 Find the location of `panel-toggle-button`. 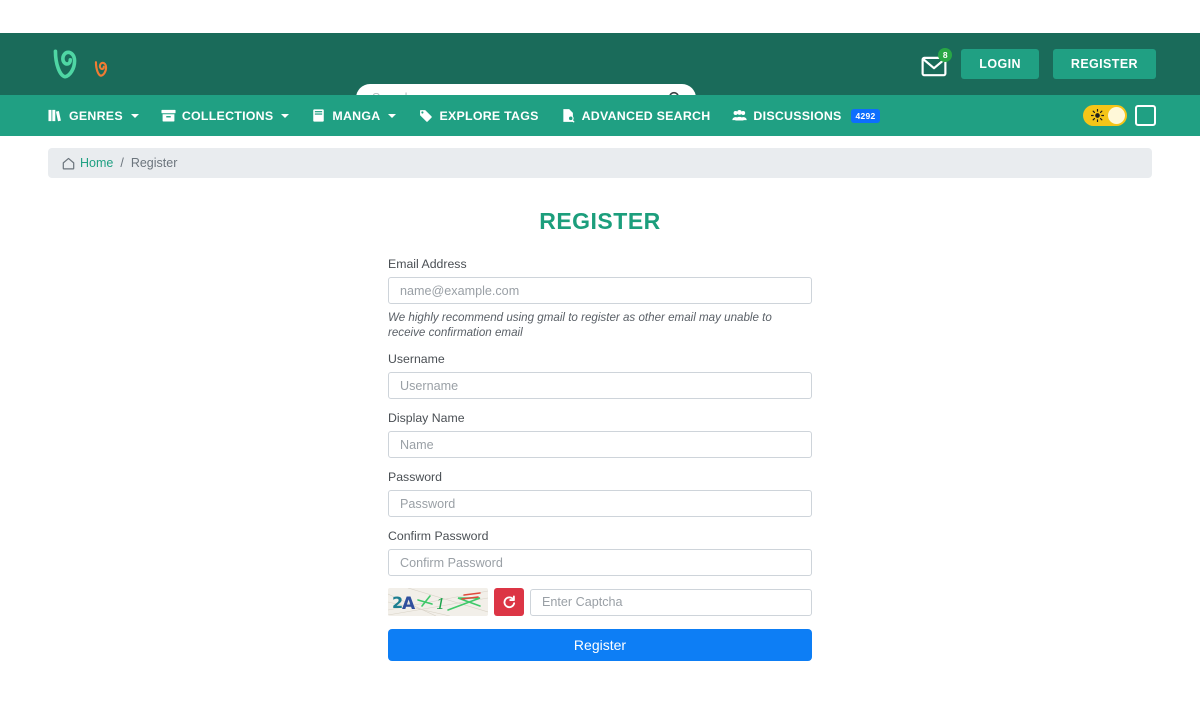

panel-toggle-button is located at coordinates (1145, 115).